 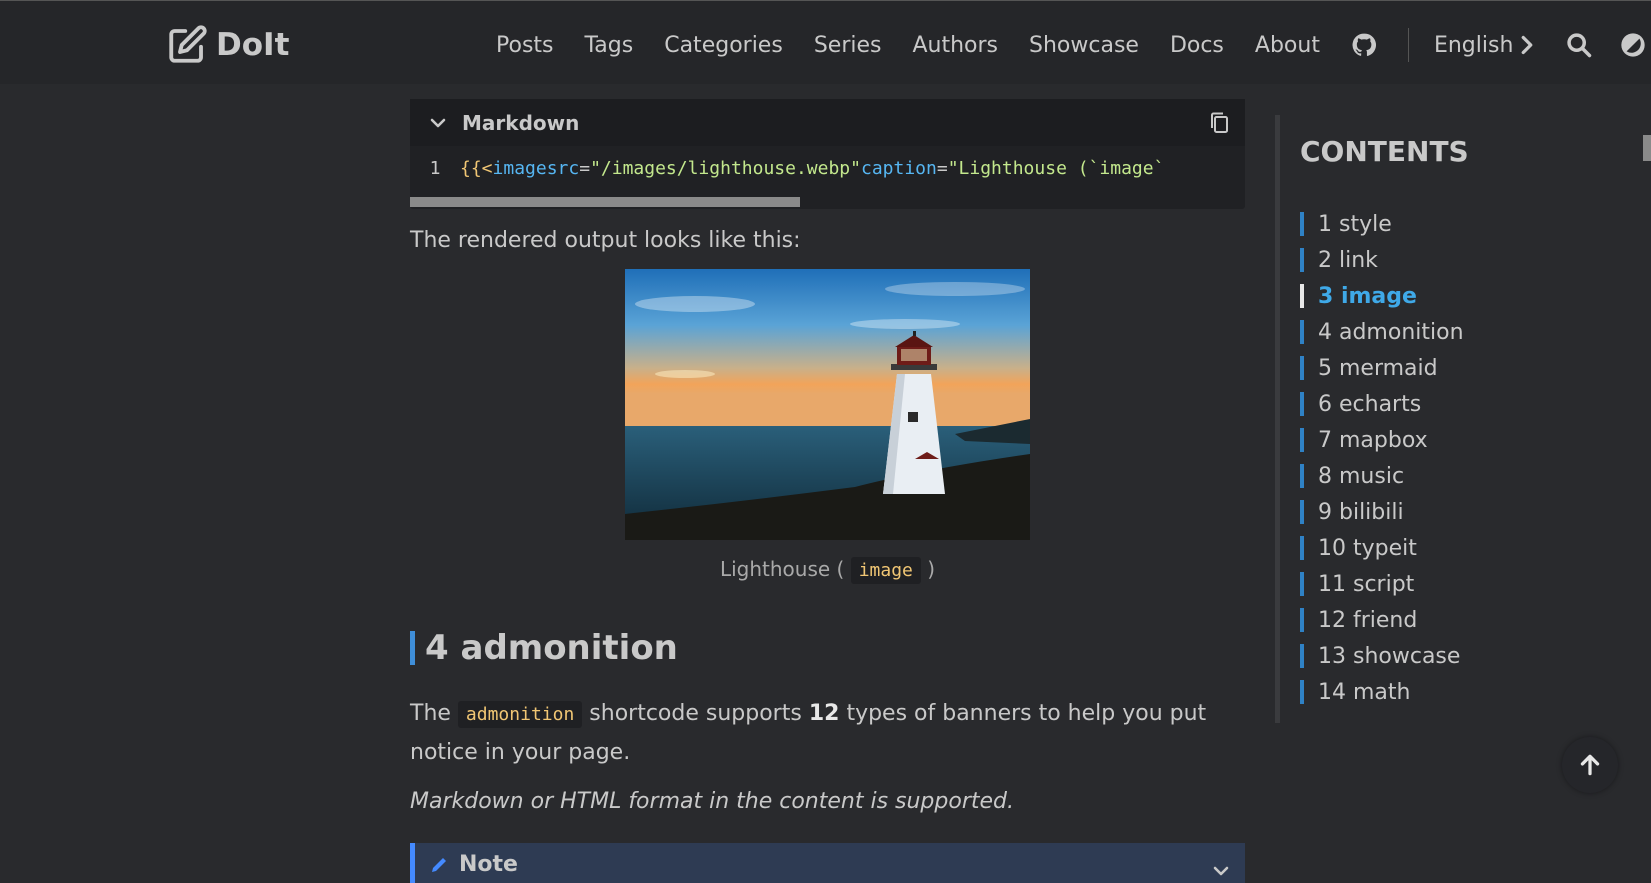 I want to click on code-token: "/images/lighthouse.webp", so click(x=725, y=168).